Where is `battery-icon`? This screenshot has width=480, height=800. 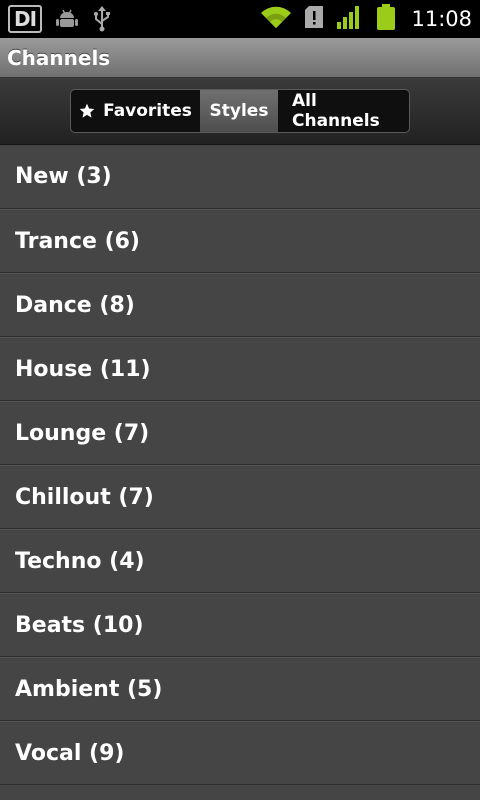
battery-icon is located at coordinates (386, 19).